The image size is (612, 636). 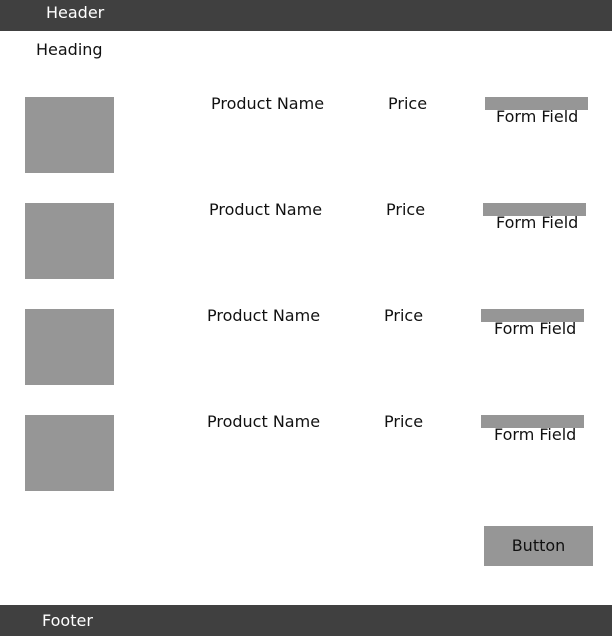 I want to click on primary-button: Button, so click(x=538, y=546).